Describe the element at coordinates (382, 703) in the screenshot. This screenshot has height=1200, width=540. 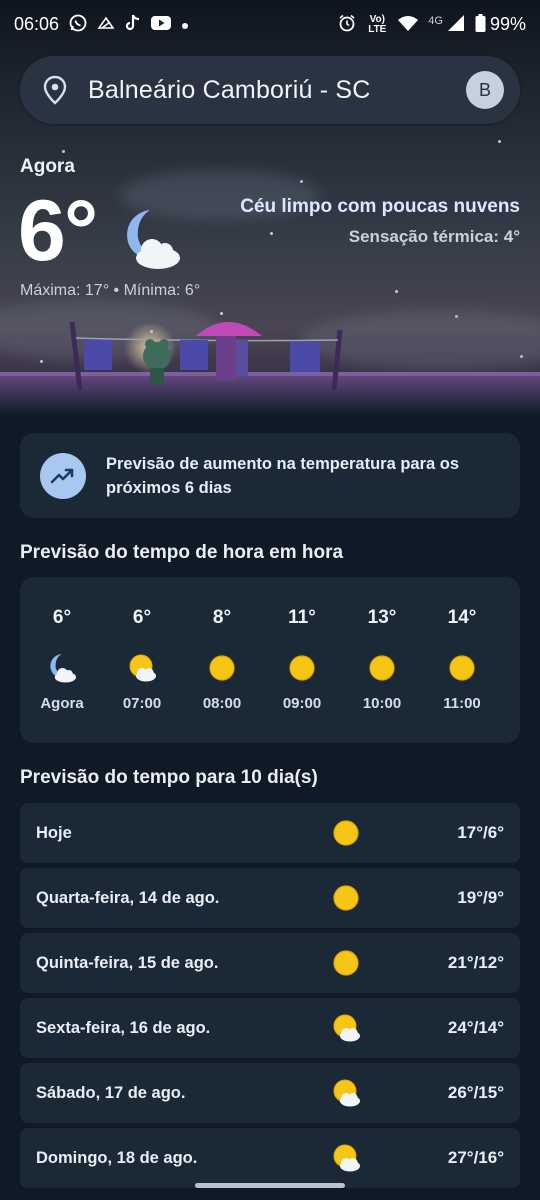
I see `hour-time: 10:00` at that location.